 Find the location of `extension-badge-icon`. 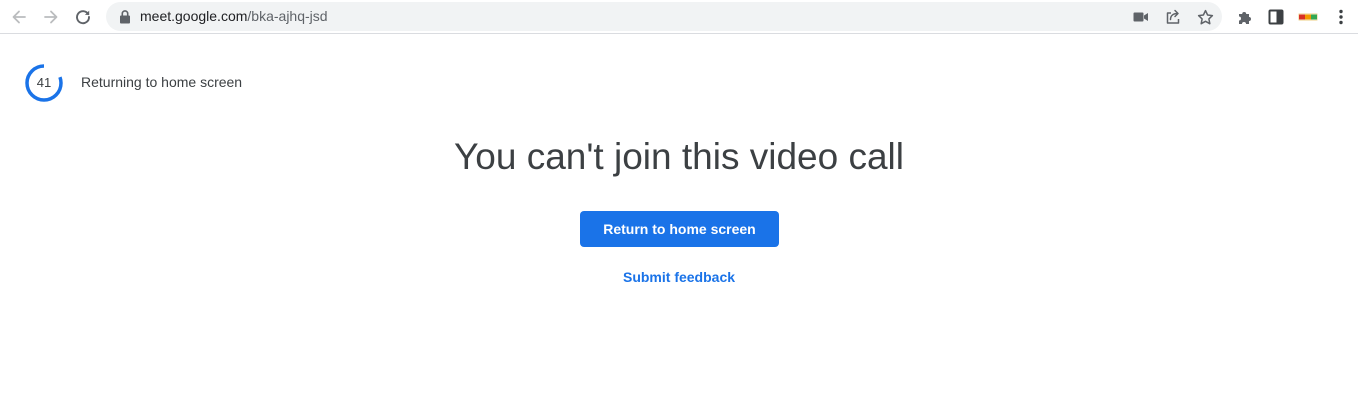

extension-badge-icon is located at coordinates (1308, 17).